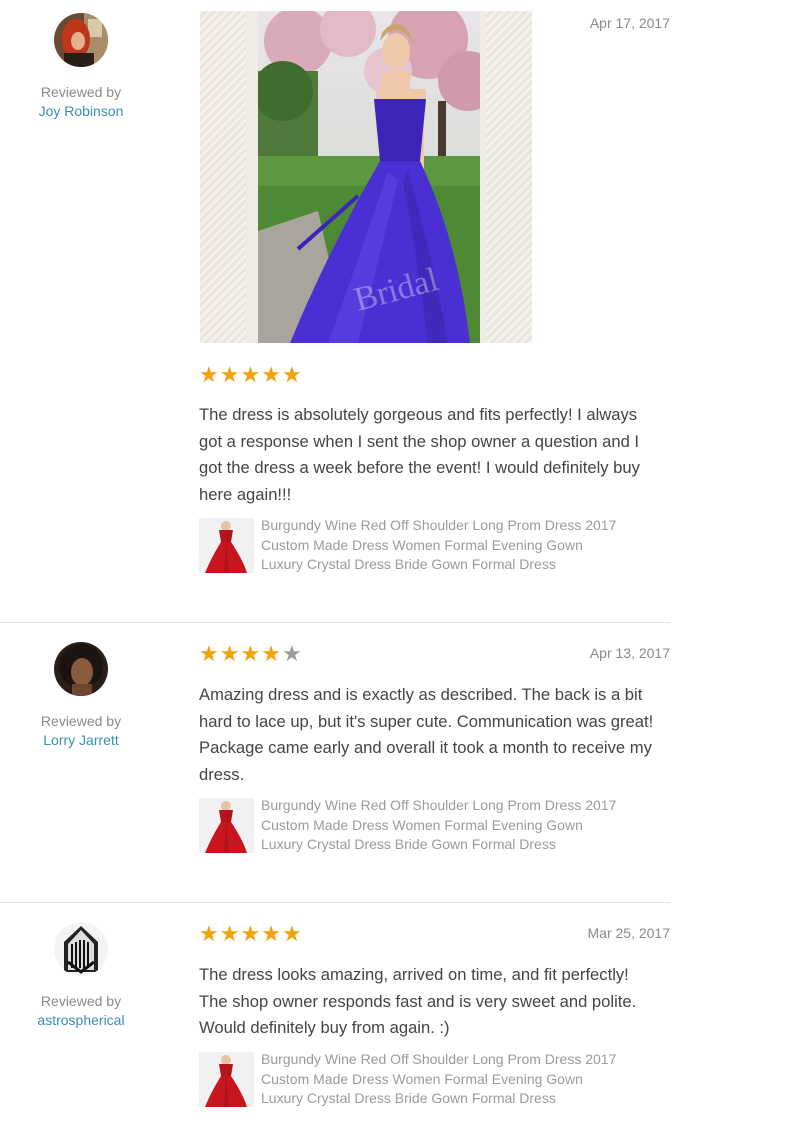 The height and width of the screenshot is (1130, 800). What do you see at coordinates (629, 933) in the screenshot?
I see `review-date: Mar 25, 2017` at bounding box center [629, 933].